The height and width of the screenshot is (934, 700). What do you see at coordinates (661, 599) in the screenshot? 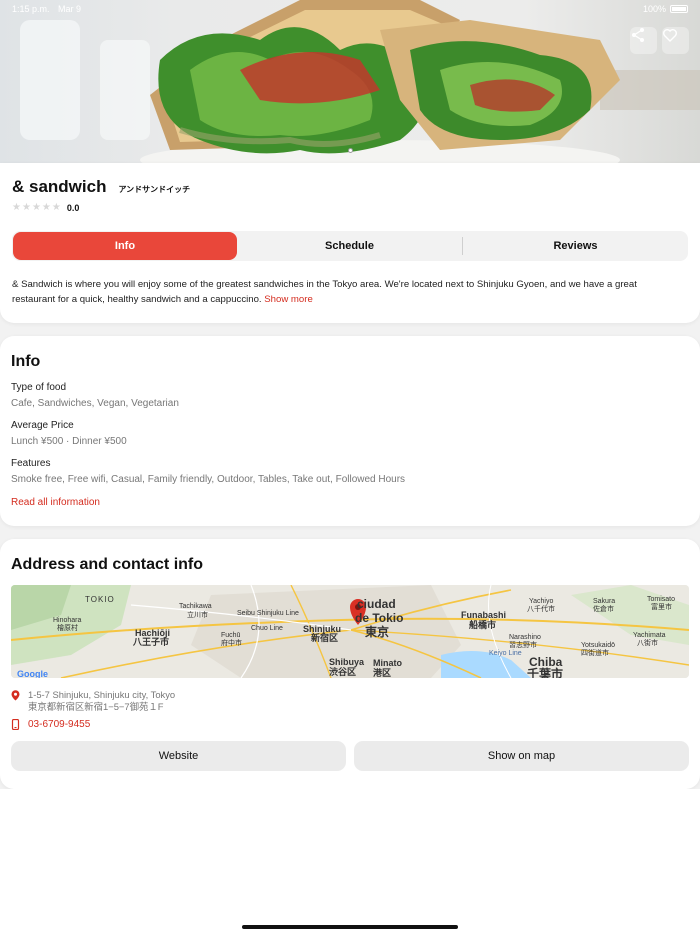
I see `map-label: Tomisato` at bounding box center [661, 599].